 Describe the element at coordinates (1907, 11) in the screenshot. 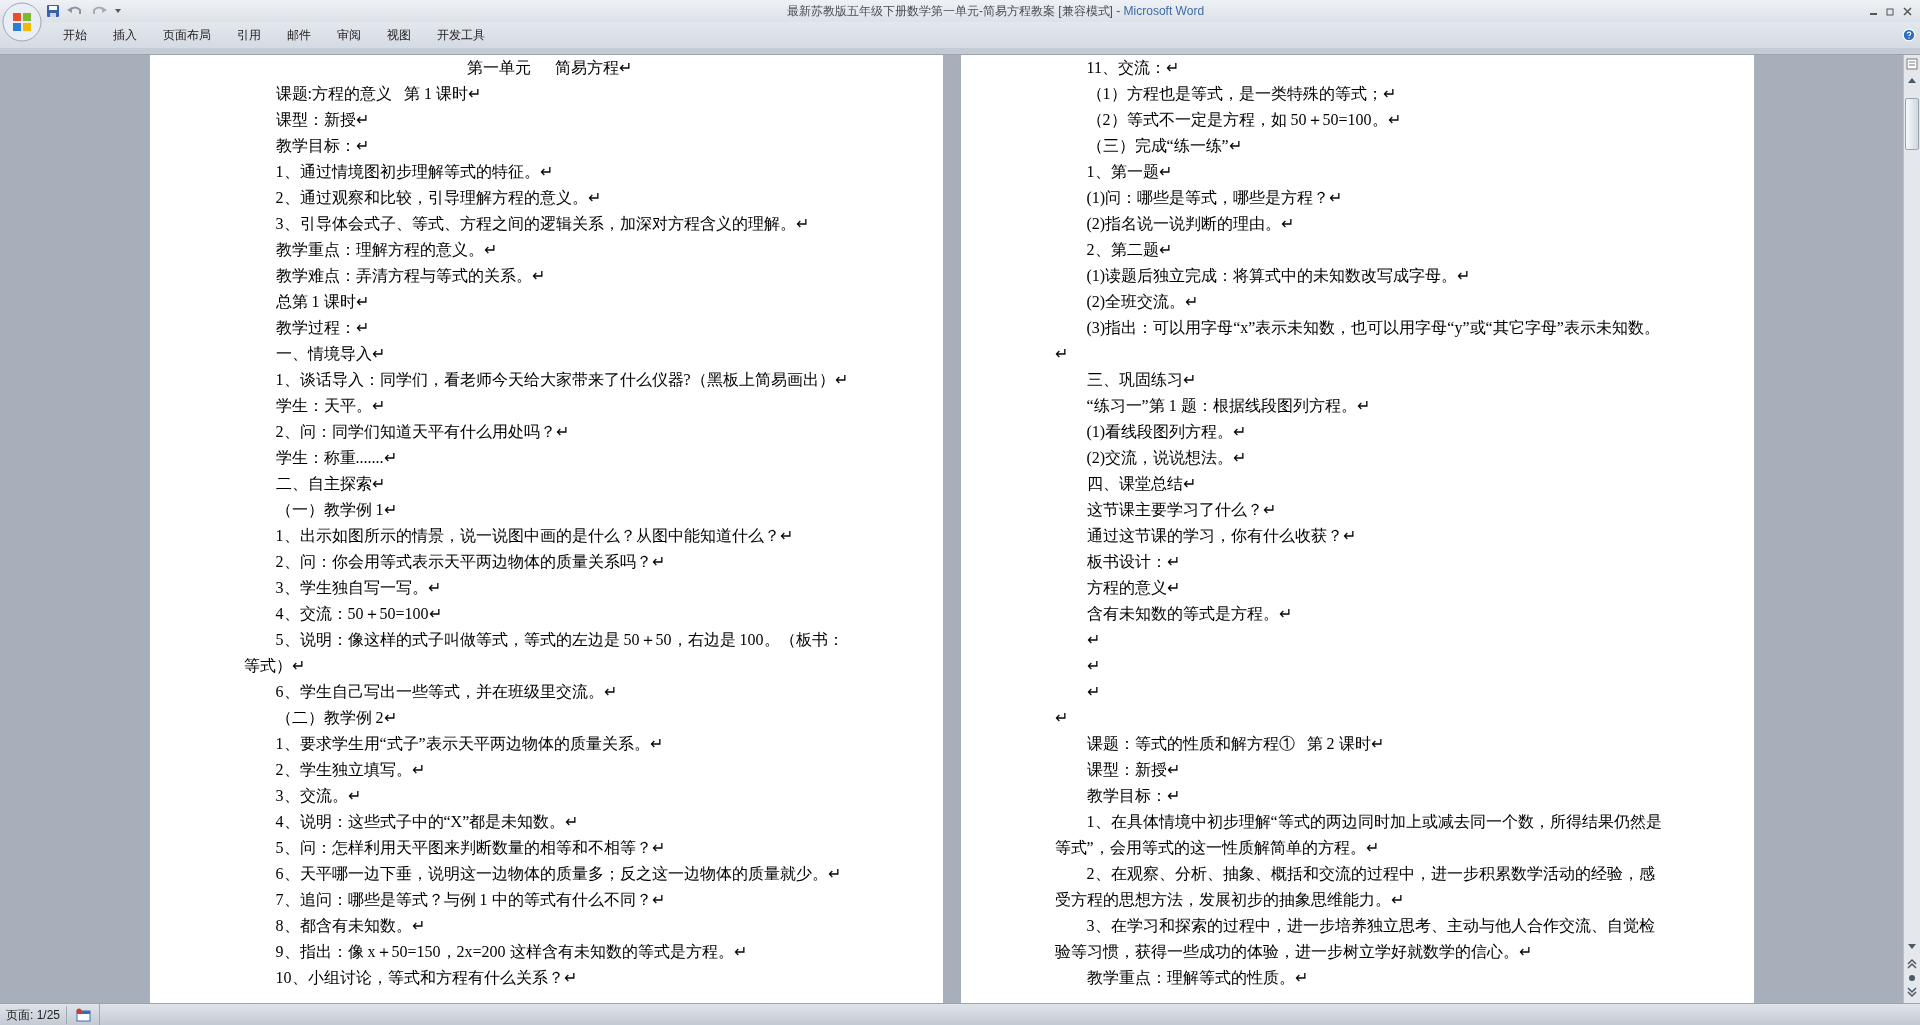

I see `close-icon` at that location.